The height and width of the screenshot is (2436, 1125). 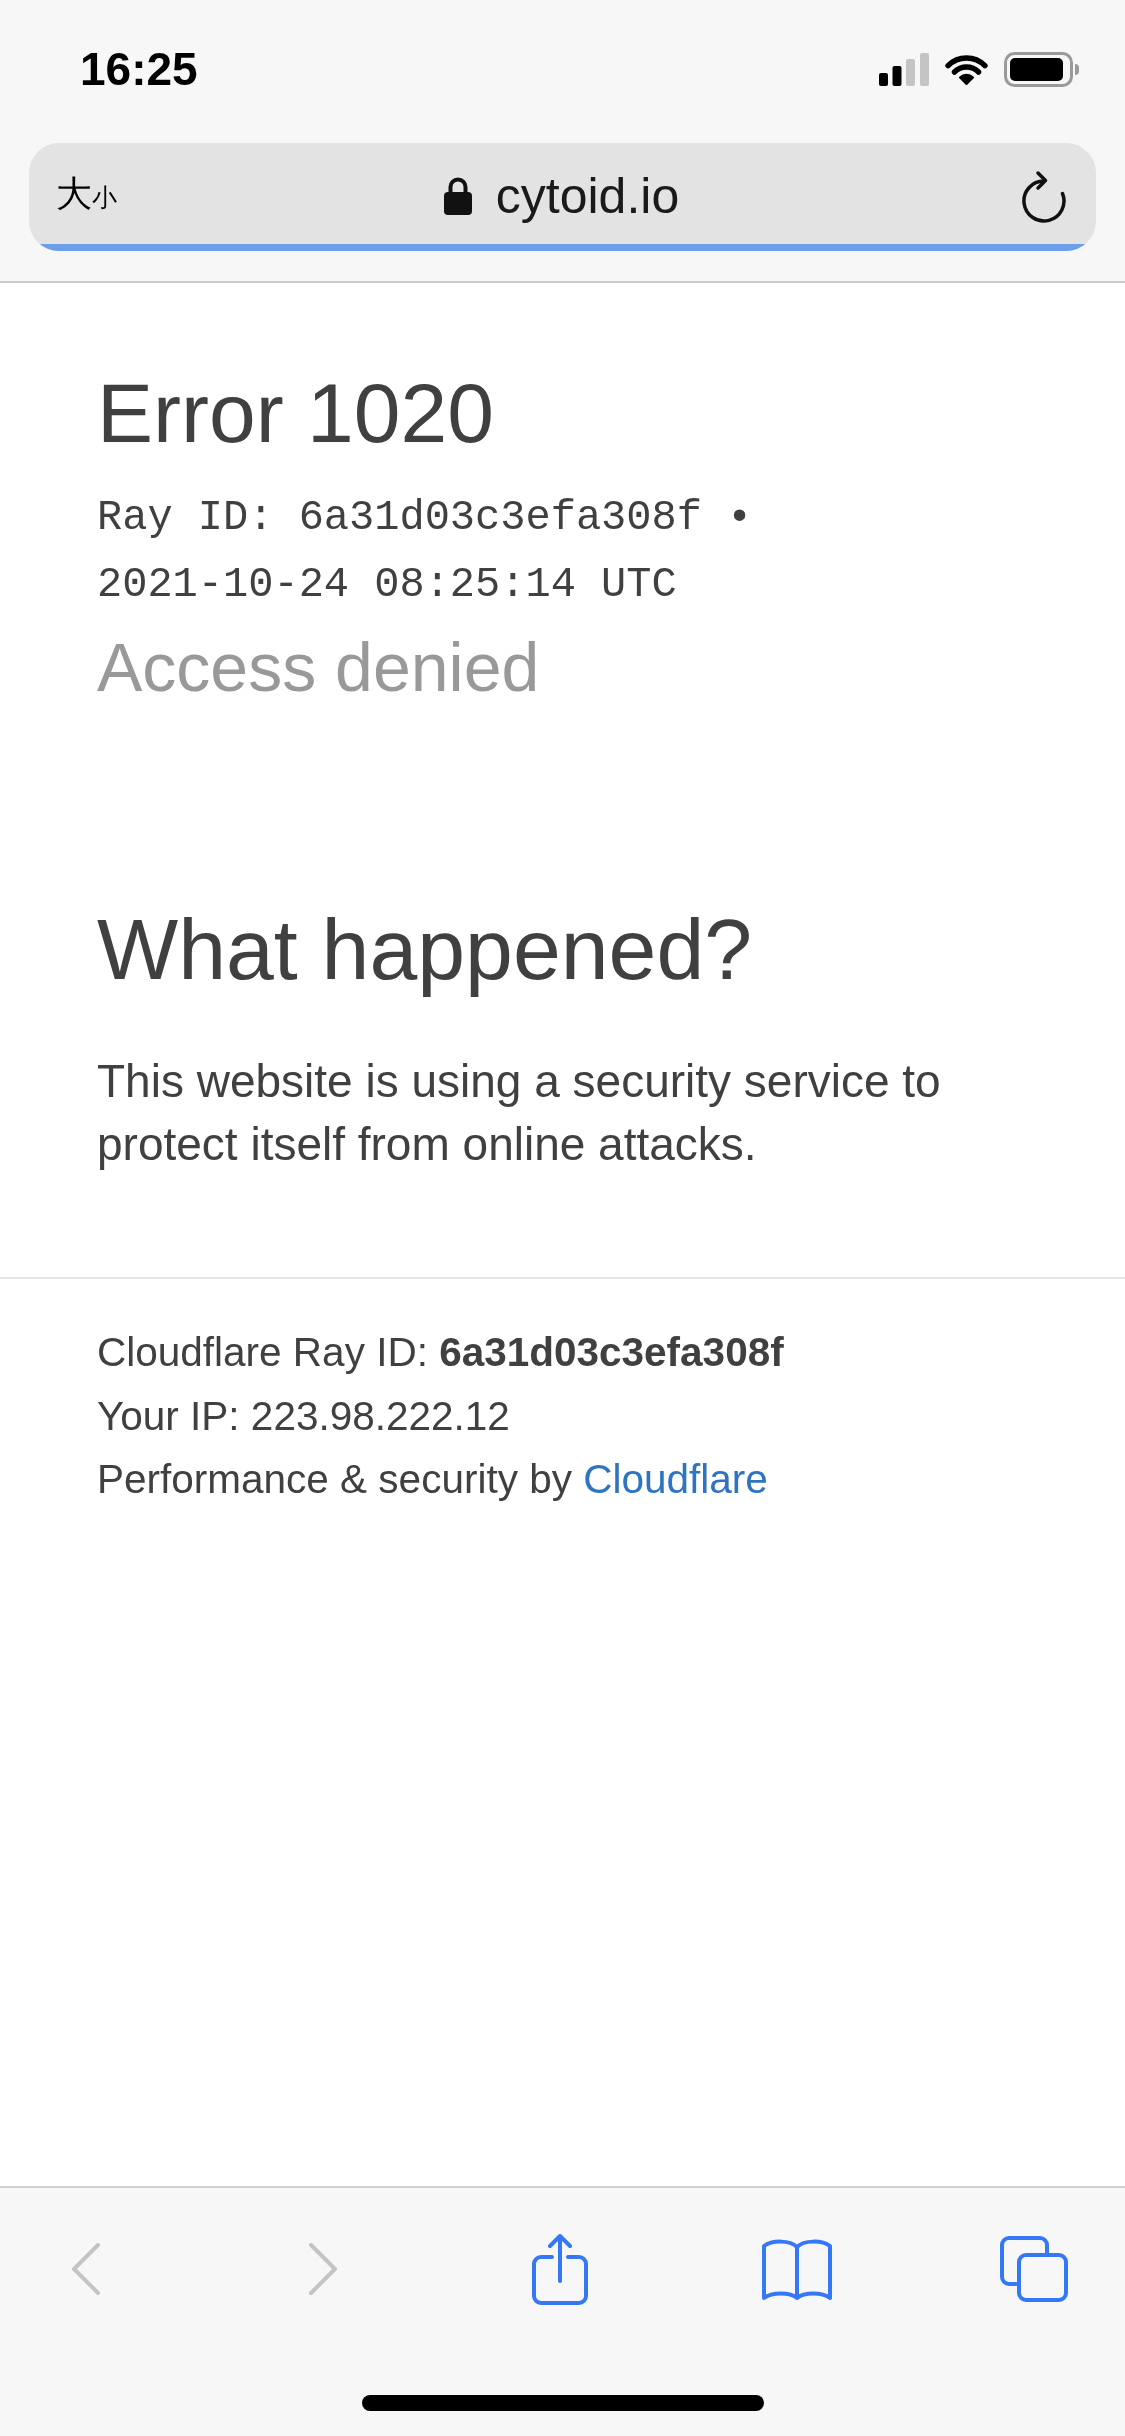 What do you see at coordinates (560, 2269) in the screenshot?
I see `share-icon` at bounding box center [560, 2269].